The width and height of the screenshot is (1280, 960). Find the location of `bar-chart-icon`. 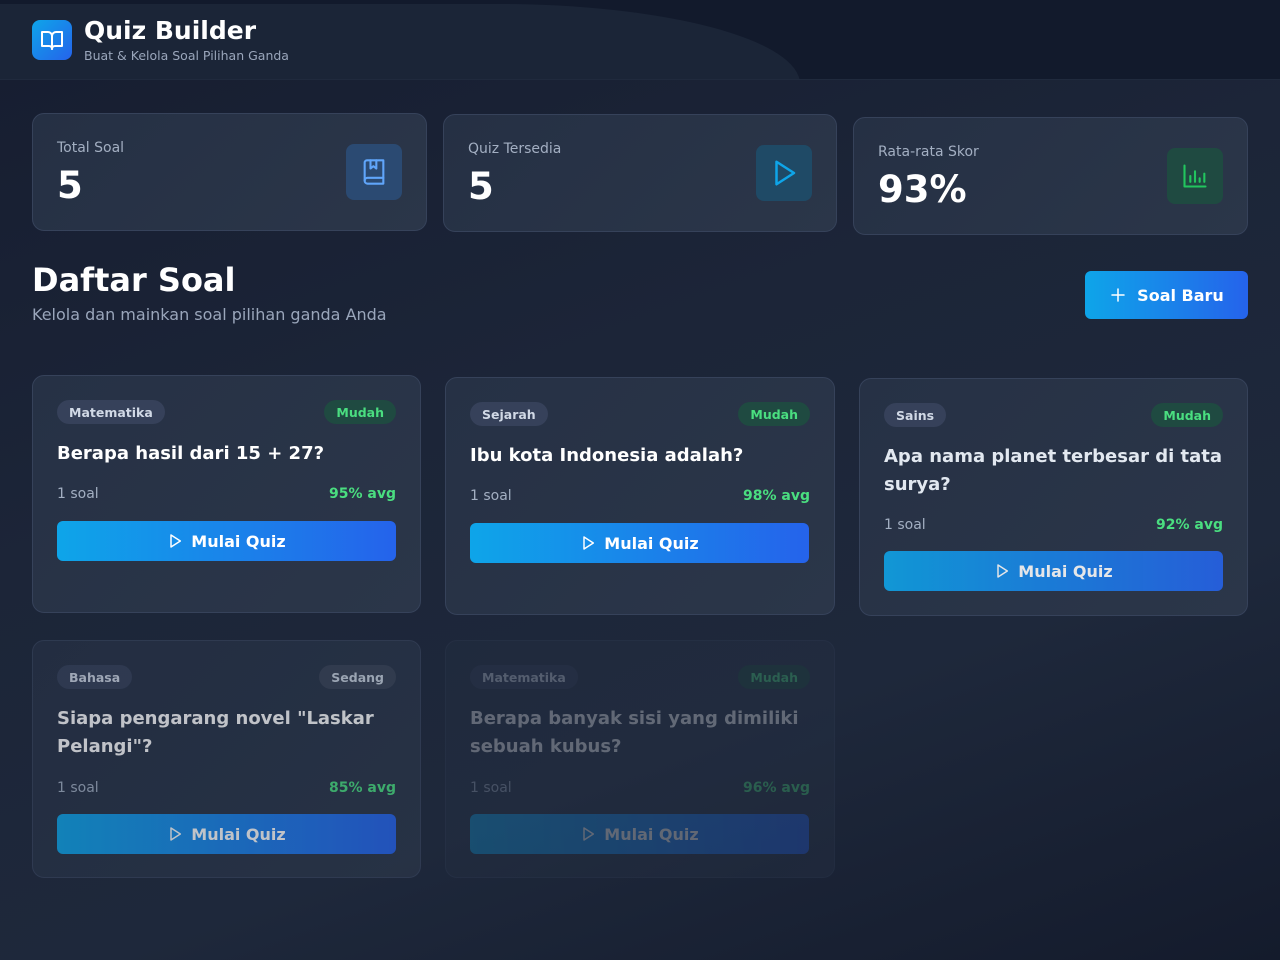

bar-chart-icon is located at coordinates (1195, 176).